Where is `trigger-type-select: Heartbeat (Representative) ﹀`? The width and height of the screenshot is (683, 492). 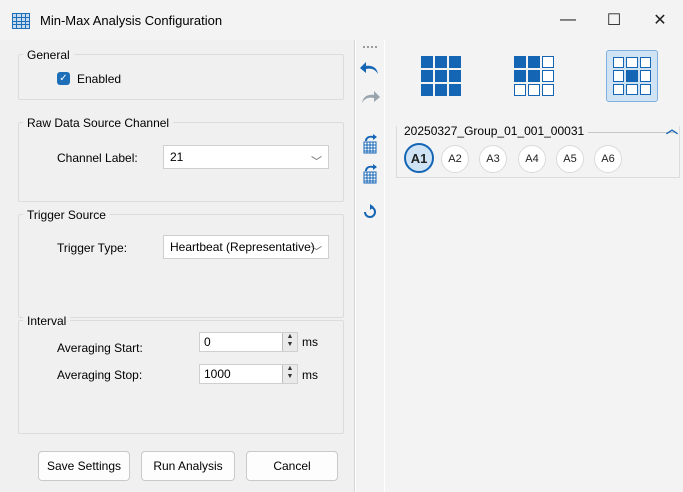
trigger-type-select: Heartbeat (Representative) ﹀ is located at coordinates (246, 247).